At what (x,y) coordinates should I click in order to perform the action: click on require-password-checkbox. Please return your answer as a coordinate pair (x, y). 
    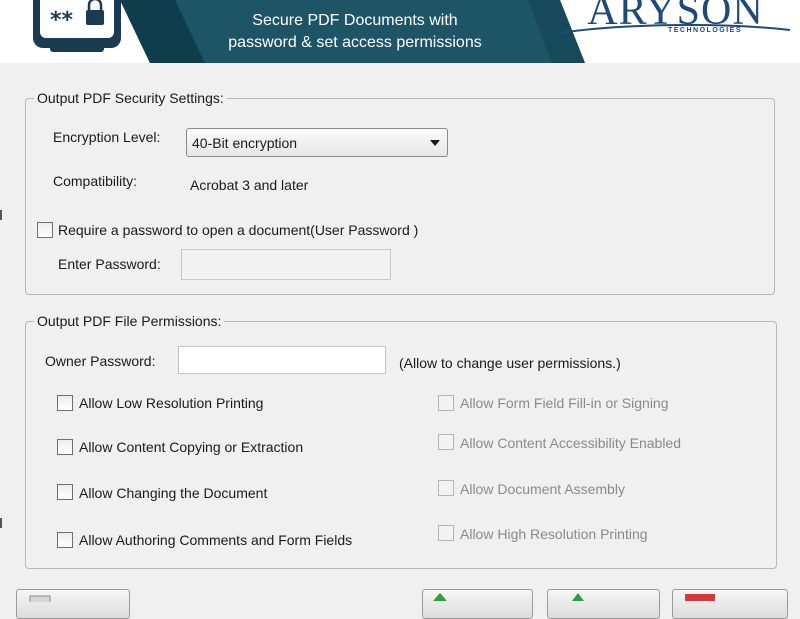
    Looking at the image, I should click on (45, 230).